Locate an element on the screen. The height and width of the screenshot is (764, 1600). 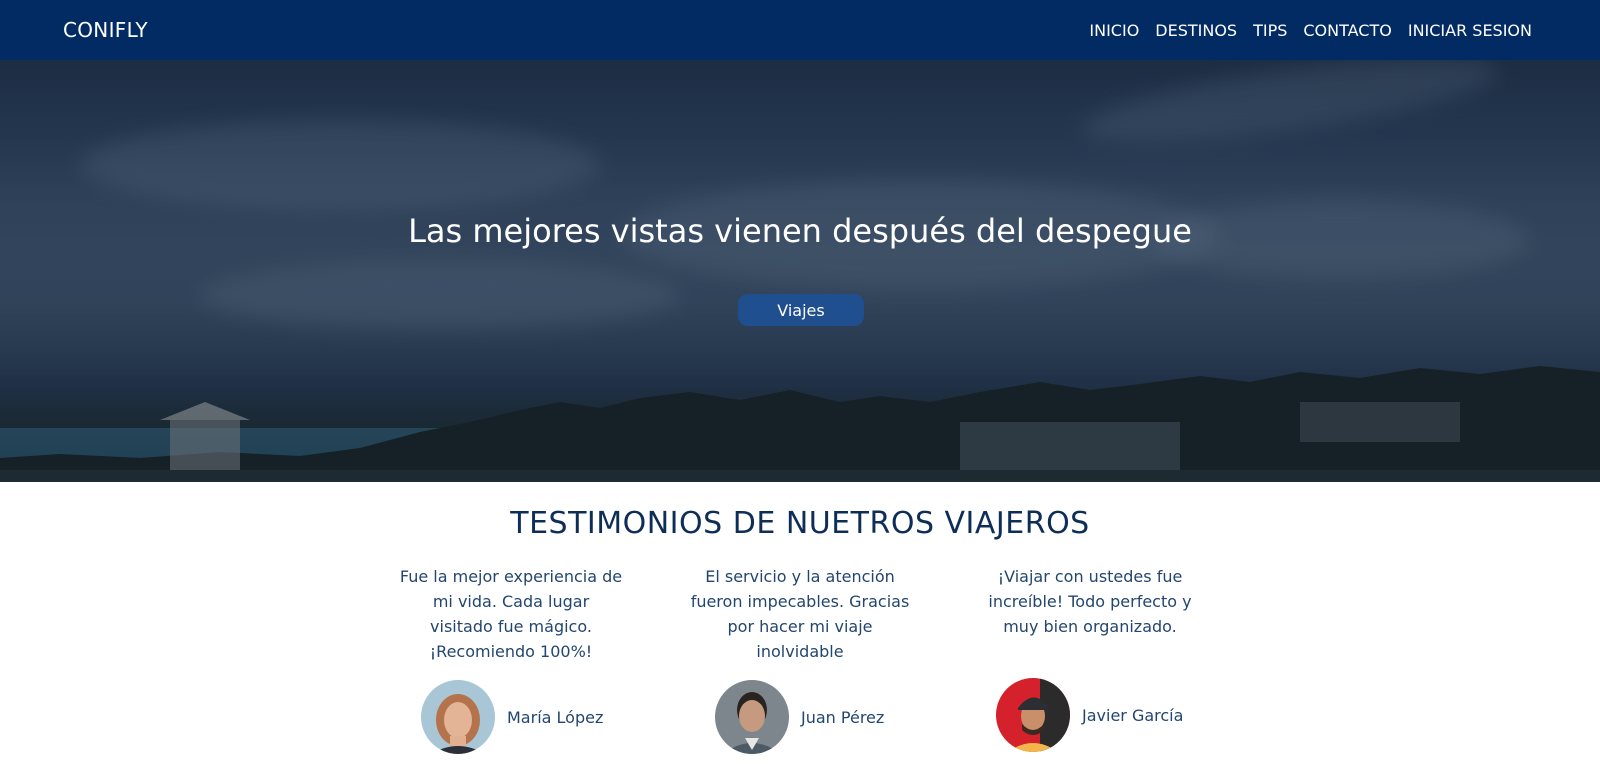
brand-logo: CONIFLY is located at coordinates (105, 30).